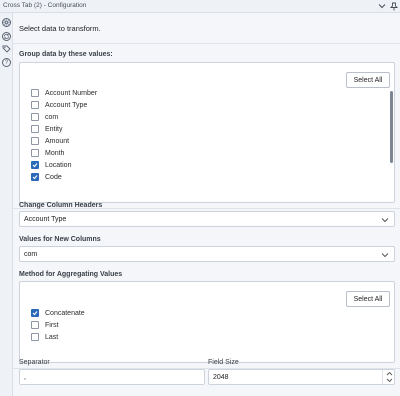 This screenshot has width=400, height=396. I want to click on group-by-label: Group data by these values:, so click(66, 54).